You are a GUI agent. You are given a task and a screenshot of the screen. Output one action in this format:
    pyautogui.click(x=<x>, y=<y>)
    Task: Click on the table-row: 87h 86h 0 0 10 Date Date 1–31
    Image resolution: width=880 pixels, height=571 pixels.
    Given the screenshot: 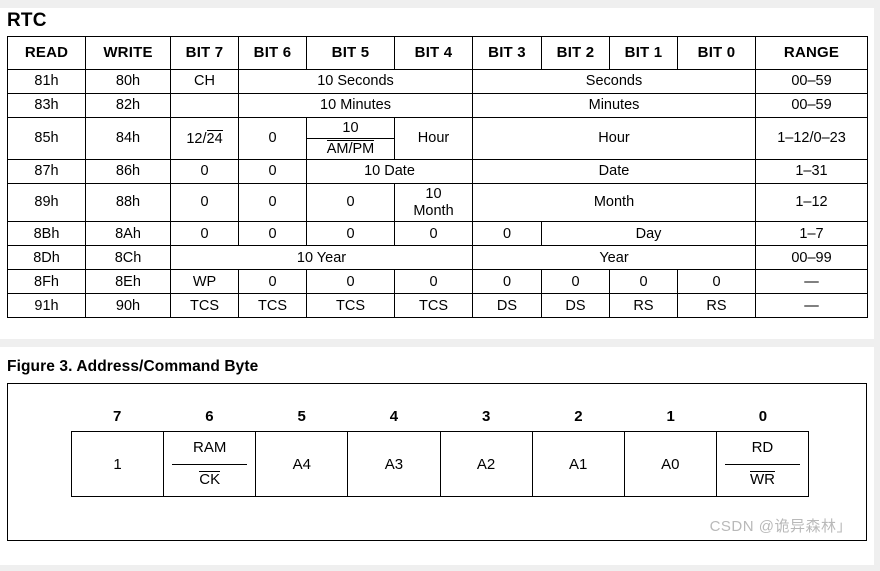 What is the action you would take?
    pyautogui.click(x=437, y=172)
    